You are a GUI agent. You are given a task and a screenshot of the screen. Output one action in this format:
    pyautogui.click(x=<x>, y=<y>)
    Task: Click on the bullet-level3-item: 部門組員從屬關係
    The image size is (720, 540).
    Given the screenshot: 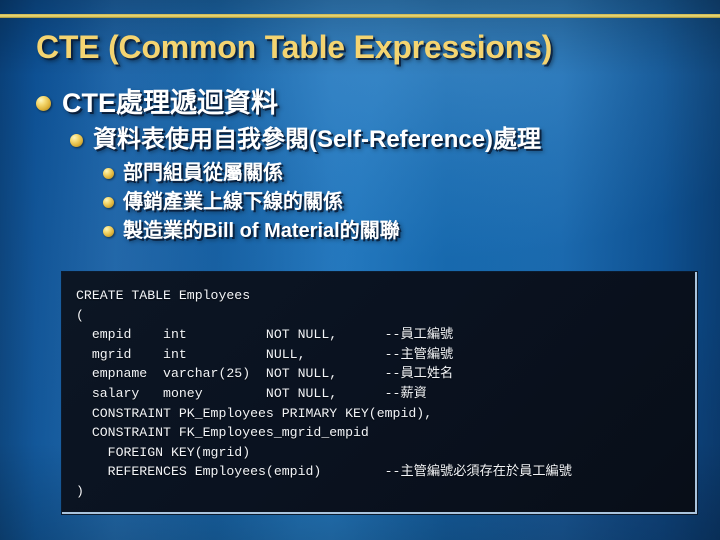 What is the action you would take?
    pyautogui.click(x=360, y=173)
    